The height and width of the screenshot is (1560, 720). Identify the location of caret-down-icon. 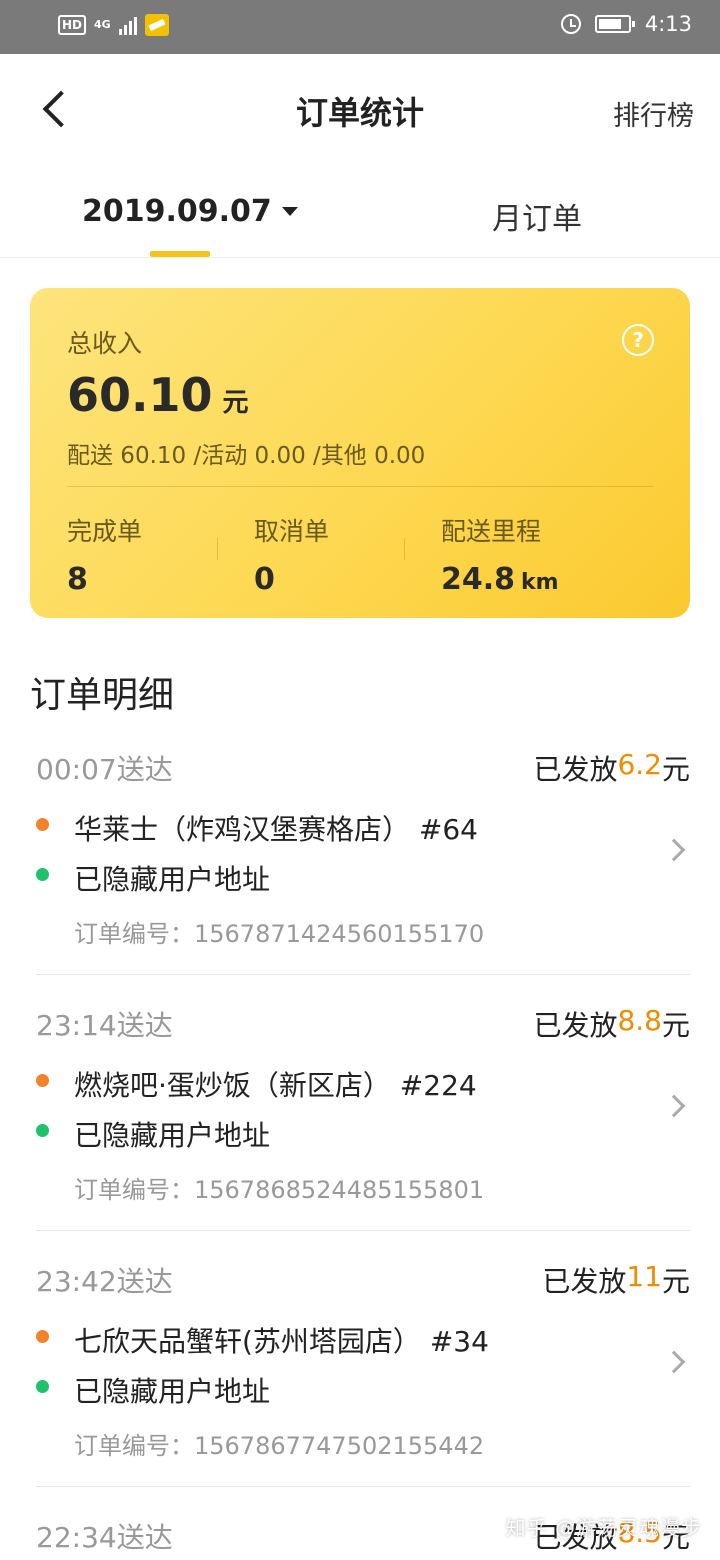
(289, 211).